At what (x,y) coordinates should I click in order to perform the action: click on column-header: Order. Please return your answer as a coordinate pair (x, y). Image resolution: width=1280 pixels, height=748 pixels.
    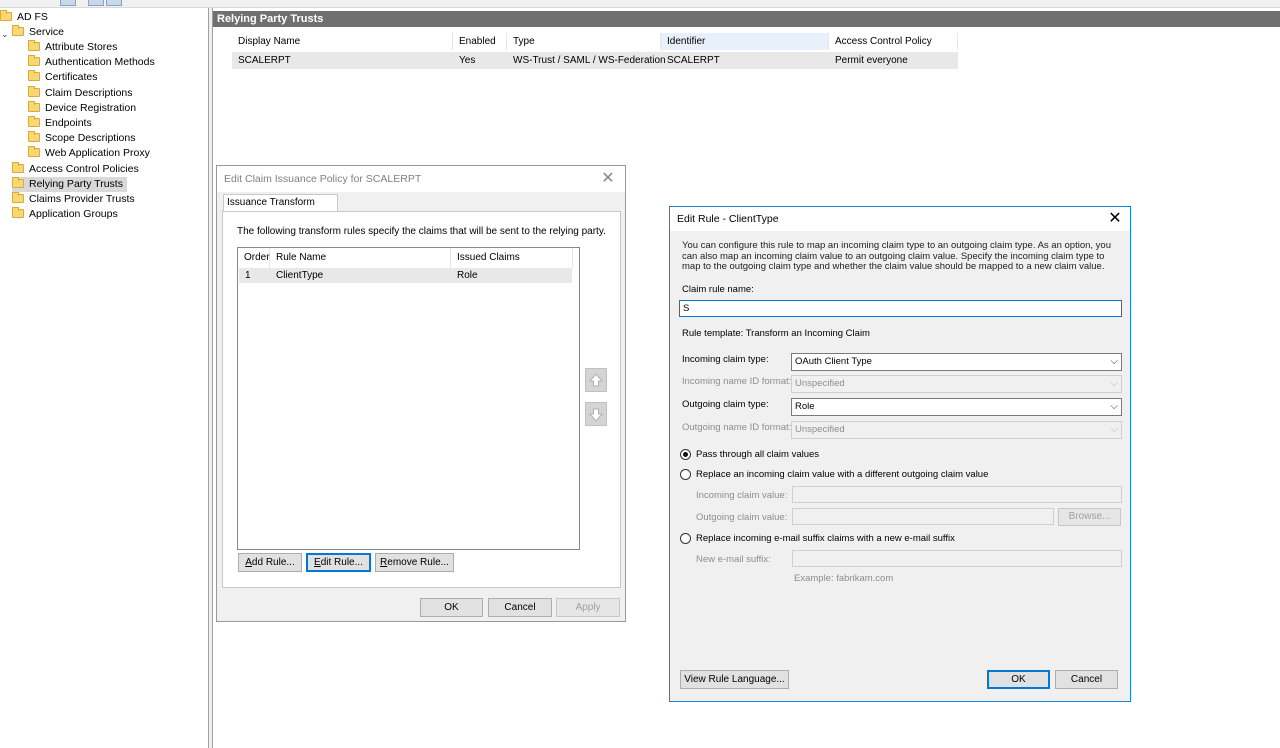
    Looking at the image, I should click on (254, 258).